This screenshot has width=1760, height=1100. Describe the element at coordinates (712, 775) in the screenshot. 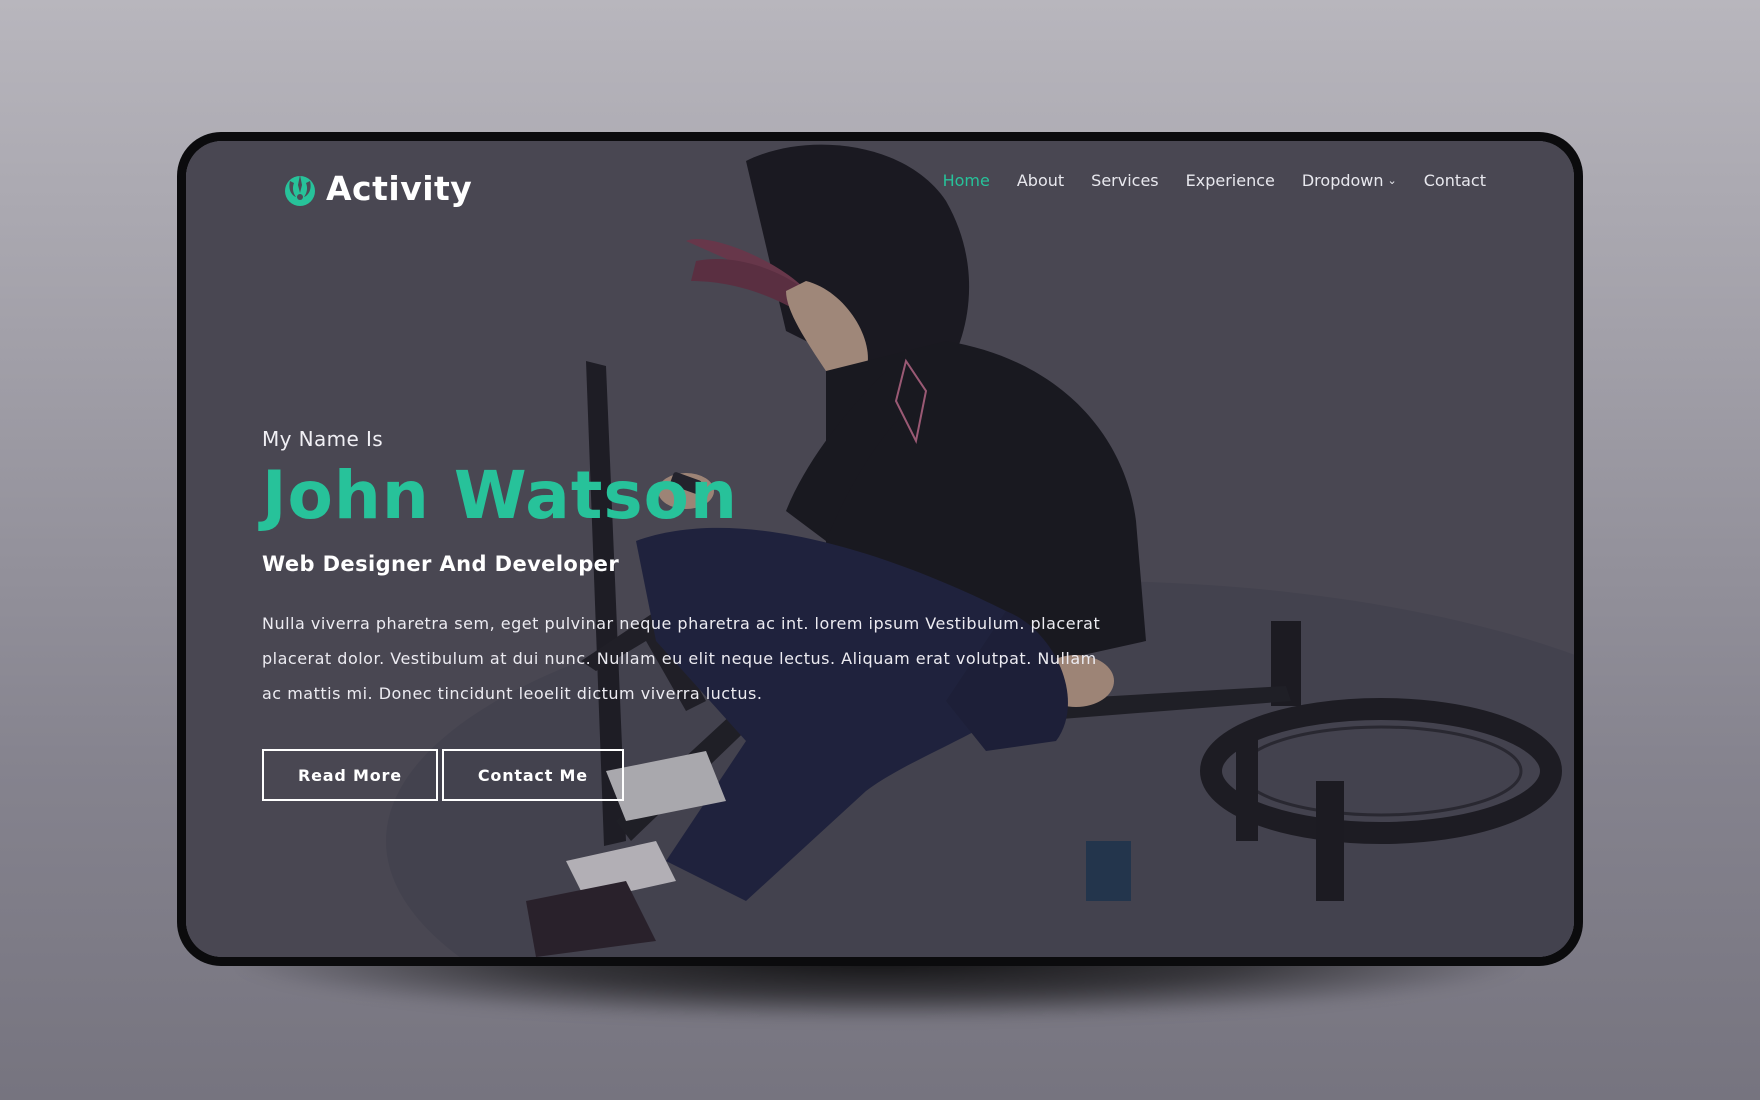

I see `hero-buttons: Read More Contact Me` at that location.